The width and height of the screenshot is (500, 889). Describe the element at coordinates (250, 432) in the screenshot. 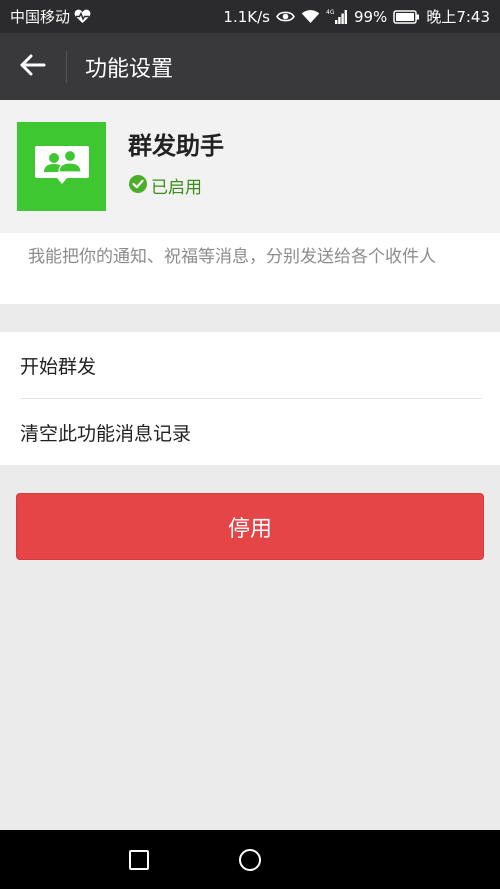

I see `clear-history-item: 清空此功能消息记录` at that location.